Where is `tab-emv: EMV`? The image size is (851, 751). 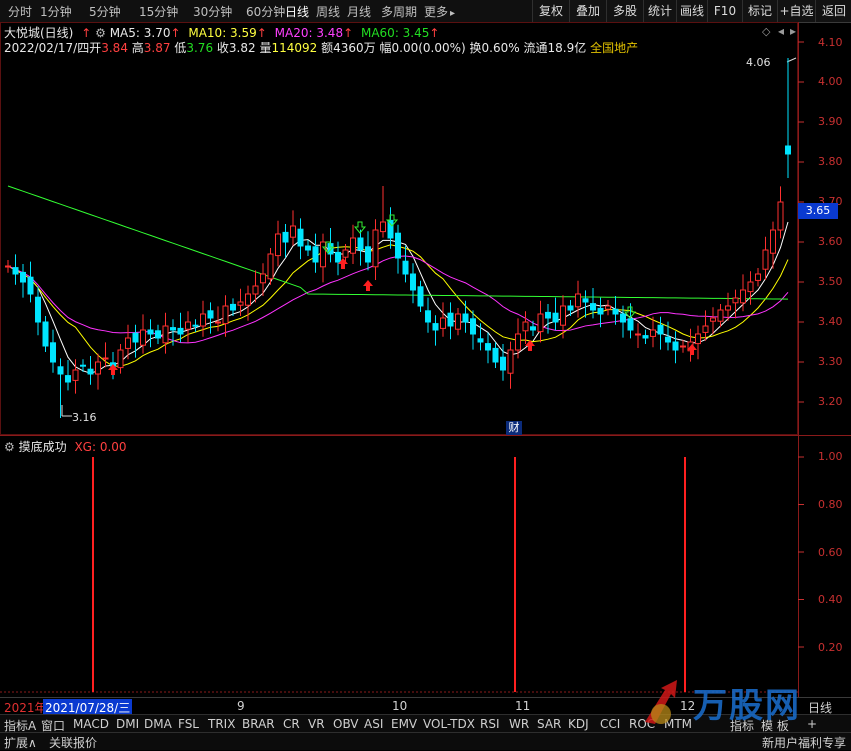
tab-emv: EMV is located at coordinates (404, 724).